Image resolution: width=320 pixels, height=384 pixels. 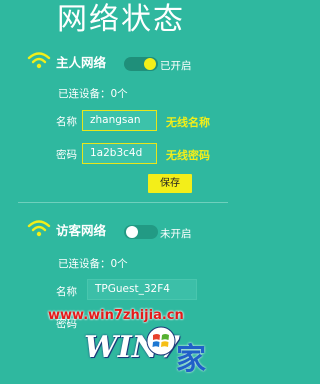 What do you see at coordinates (93, 264) in the screenshot?
I see `guest-connected-devices: 已连设备：0个` at bounding box center [93, 264].